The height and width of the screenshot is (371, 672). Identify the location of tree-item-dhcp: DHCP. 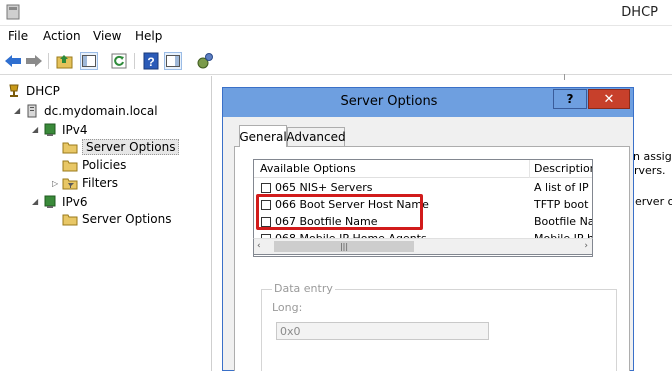
(33, 90).